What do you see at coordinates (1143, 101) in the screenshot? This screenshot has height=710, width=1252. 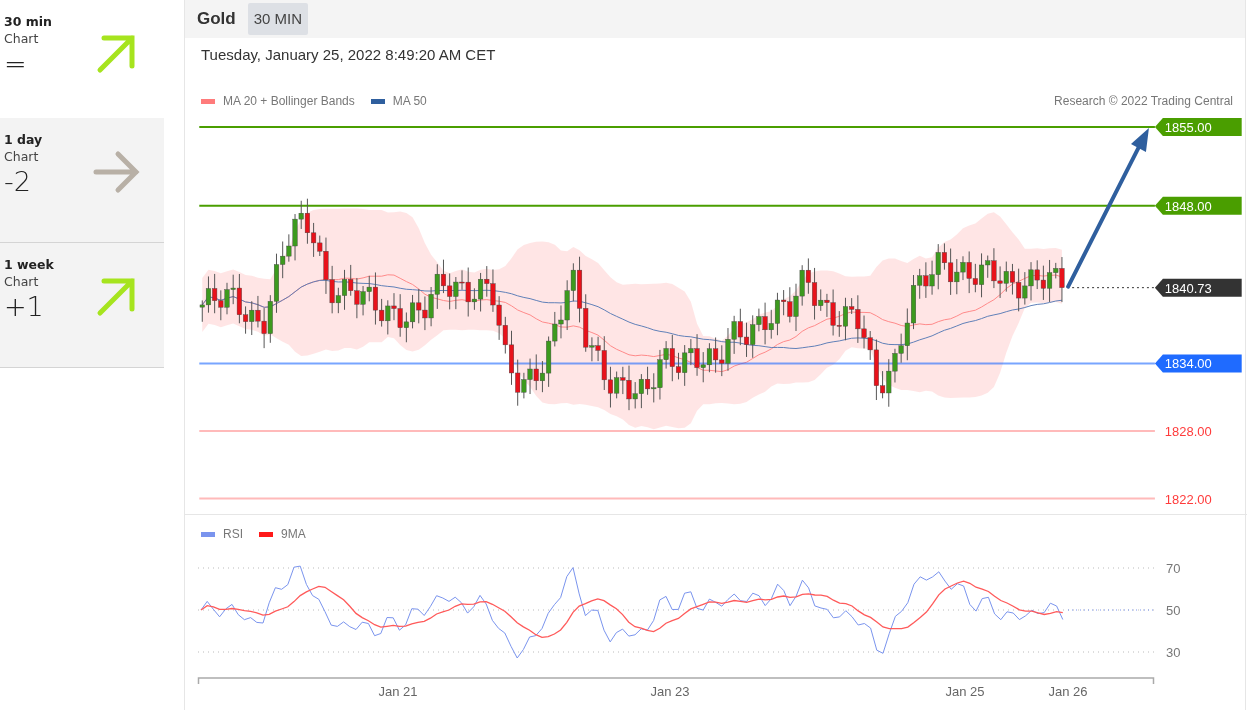 I see `chart-credit: Research © 2022 Trading Central` at bounding box center [1143, 101].